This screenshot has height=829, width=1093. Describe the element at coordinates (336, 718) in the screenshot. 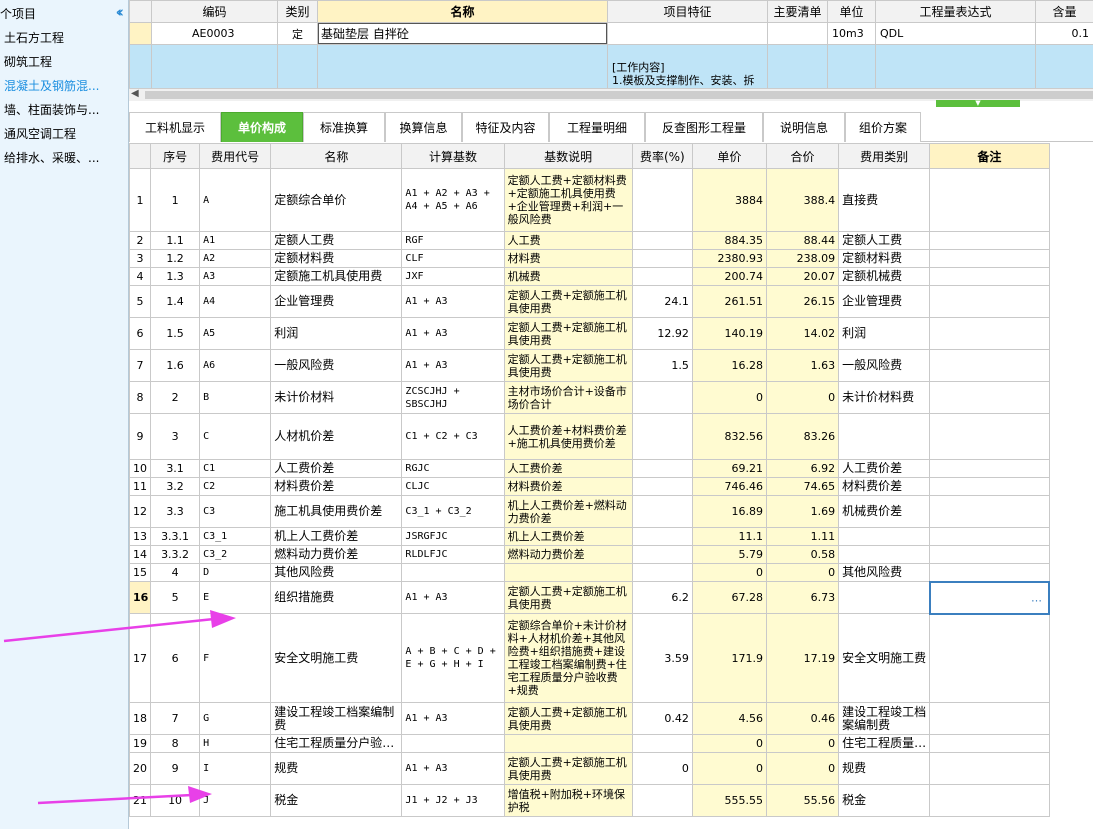

I see `name-cell: 建设工程竣工档案编制费` at that location.